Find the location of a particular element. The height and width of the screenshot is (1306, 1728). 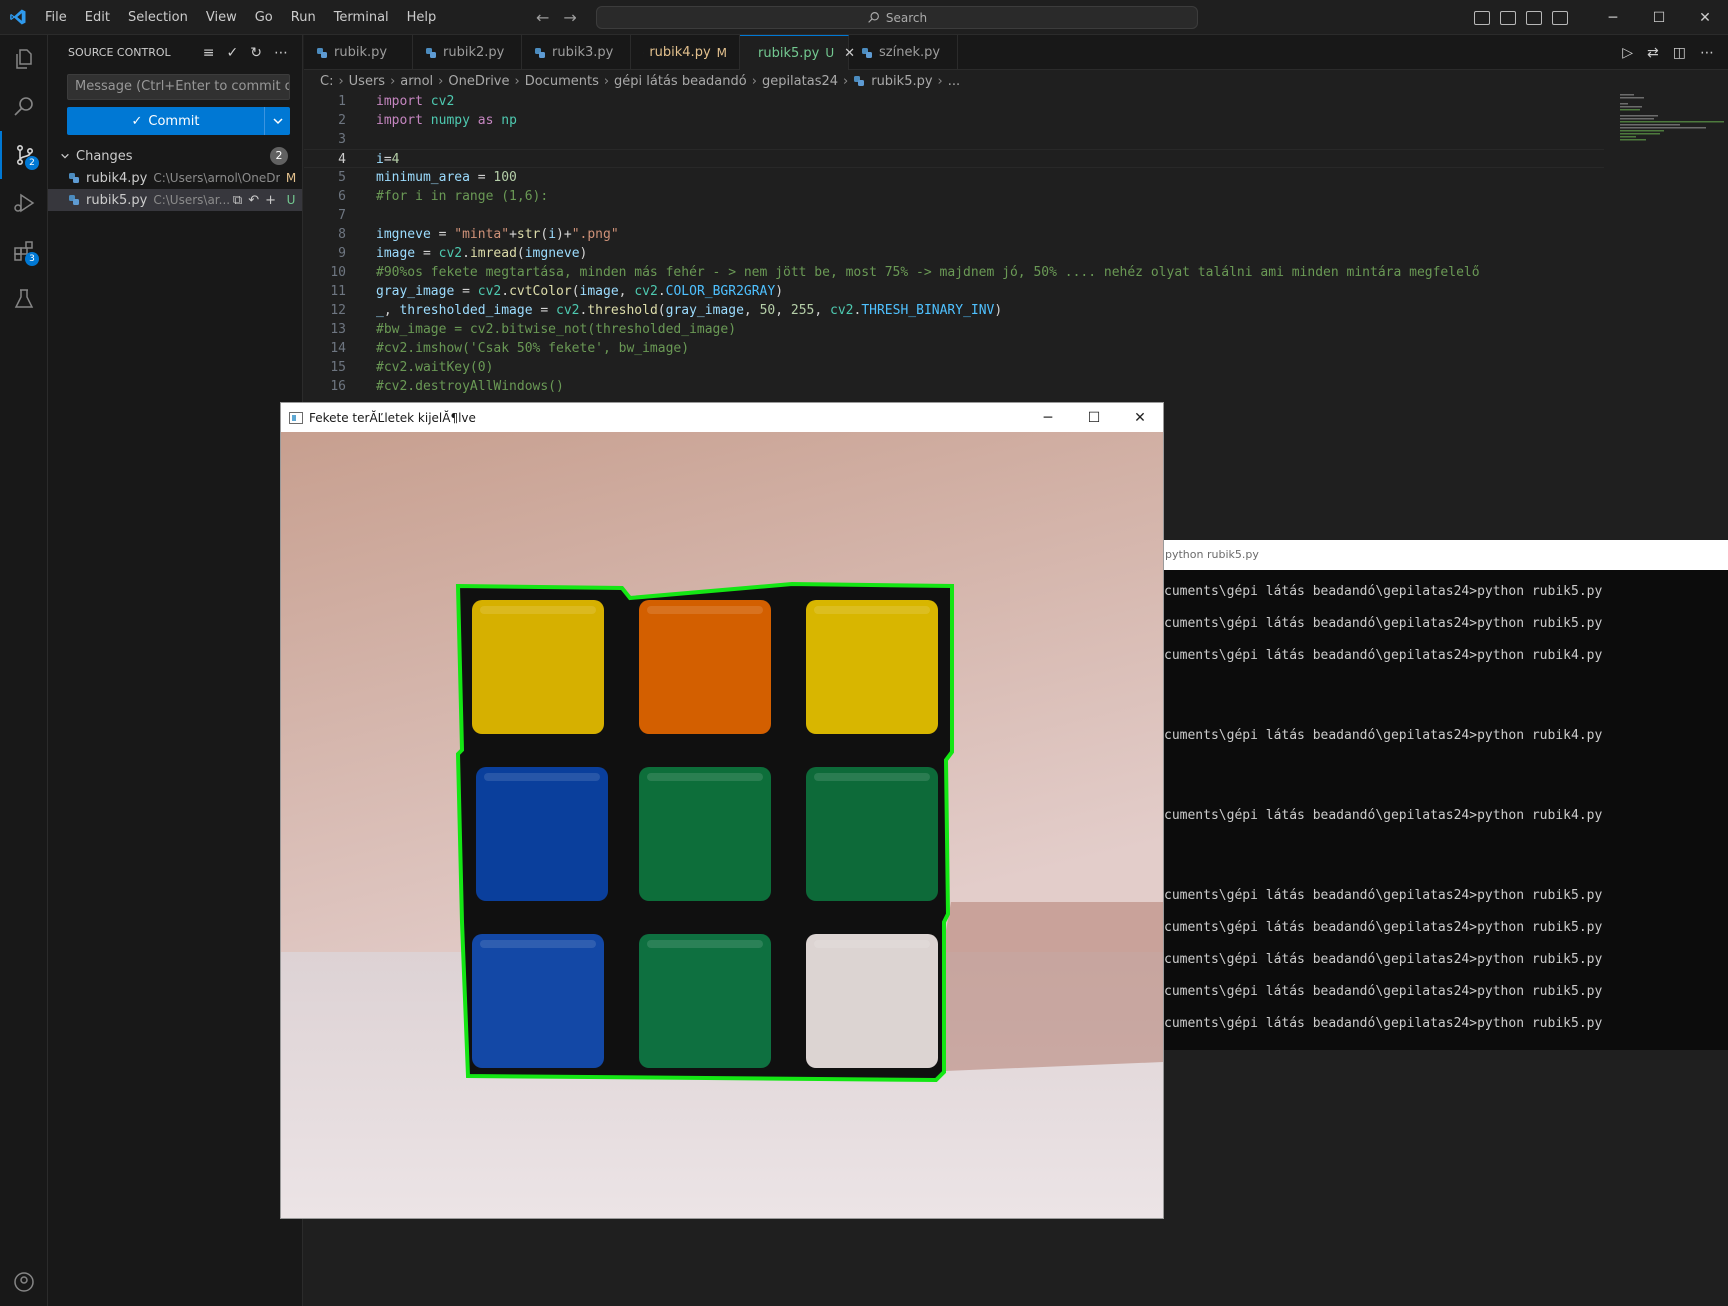

back-arrow-icon: ← is located at coordinates (542, 17).